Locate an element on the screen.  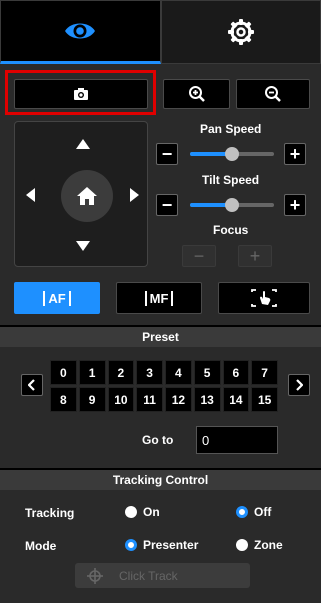
mode-presenter-radio: Presenter is located at coordinates (161, 545).